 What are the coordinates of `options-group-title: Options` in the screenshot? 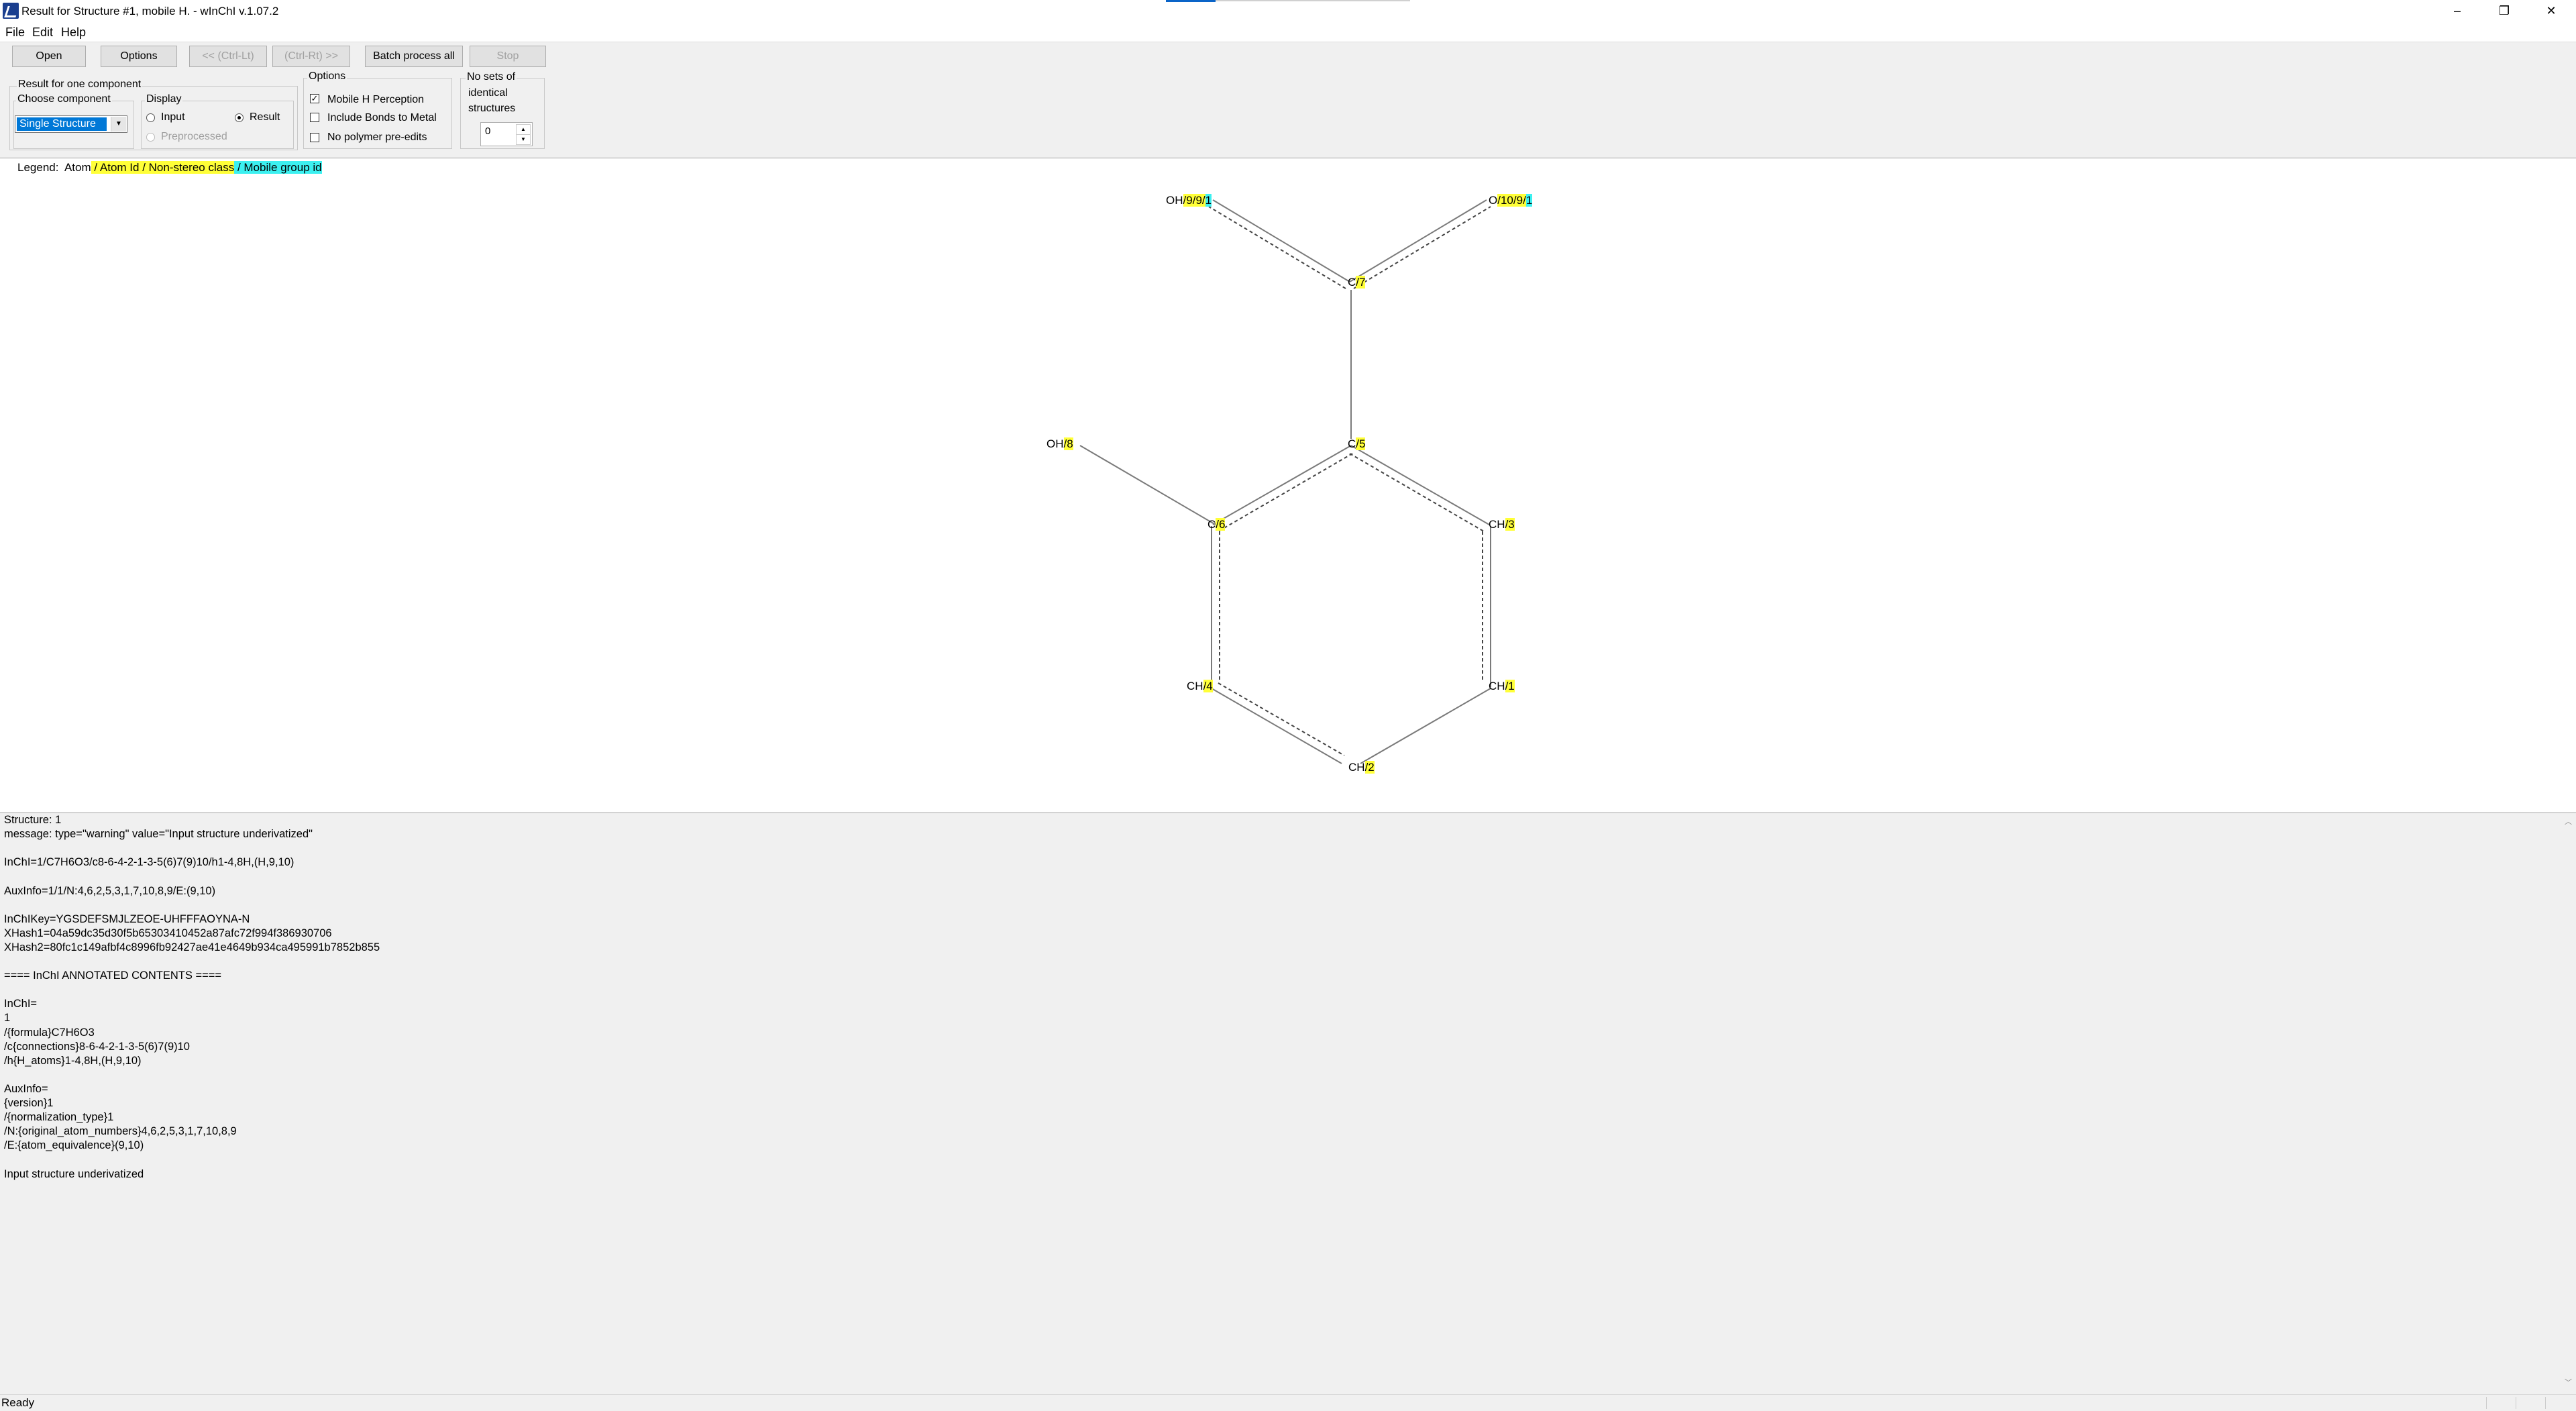 It's located at (327, 76).